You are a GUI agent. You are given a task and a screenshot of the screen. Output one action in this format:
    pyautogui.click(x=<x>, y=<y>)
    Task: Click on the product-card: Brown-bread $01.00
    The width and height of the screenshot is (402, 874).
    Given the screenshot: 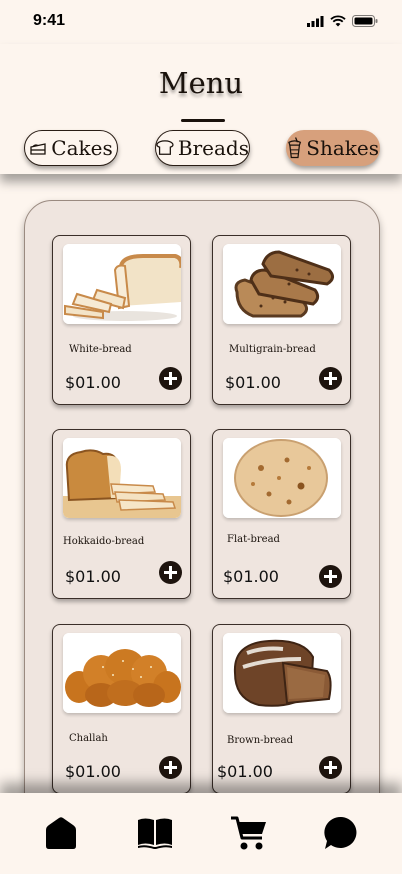 What is the action you would take?
    pyautogui.click(x=281, y=709)
    